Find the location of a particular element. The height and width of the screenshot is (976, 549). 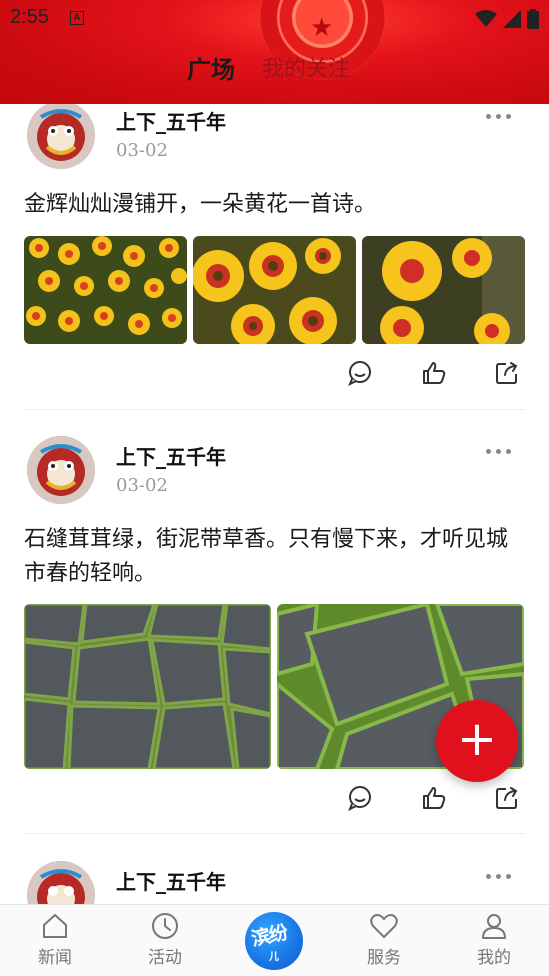

nav-item-news: 新闻 is located at coordinates (55, 939).